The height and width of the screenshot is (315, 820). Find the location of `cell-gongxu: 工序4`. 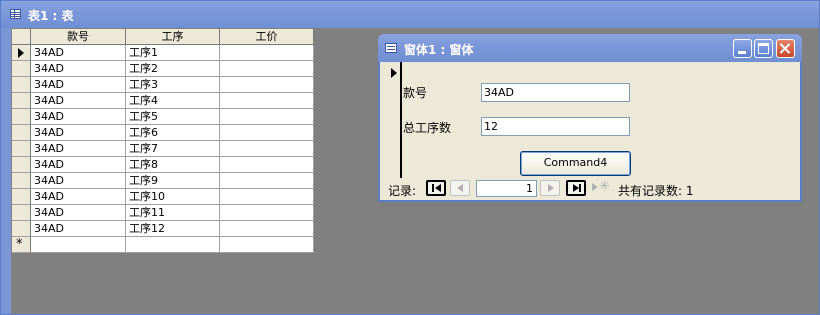

cell-gongxu: 工序4 is located at coordinates (173, 101).